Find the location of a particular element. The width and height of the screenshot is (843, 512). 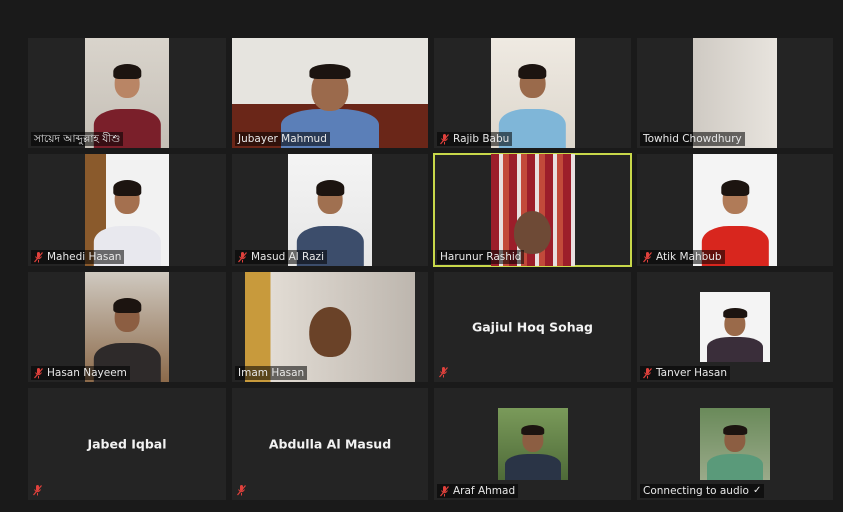

participant-name-label: Rajib Babu is located at coordinates (475, 139).